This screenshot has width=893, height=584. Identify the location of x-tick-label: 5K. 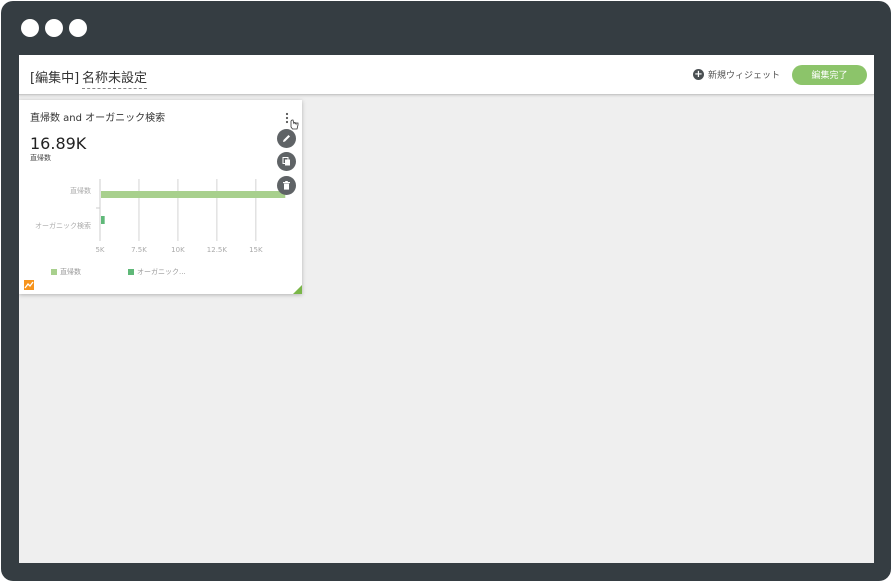
(99, 250).